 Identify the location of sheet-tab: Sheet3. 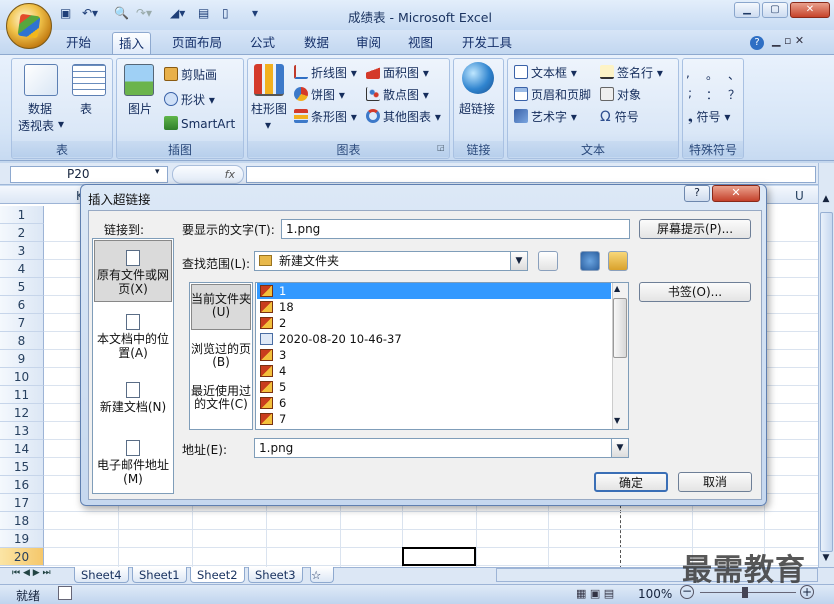
(275, 575).